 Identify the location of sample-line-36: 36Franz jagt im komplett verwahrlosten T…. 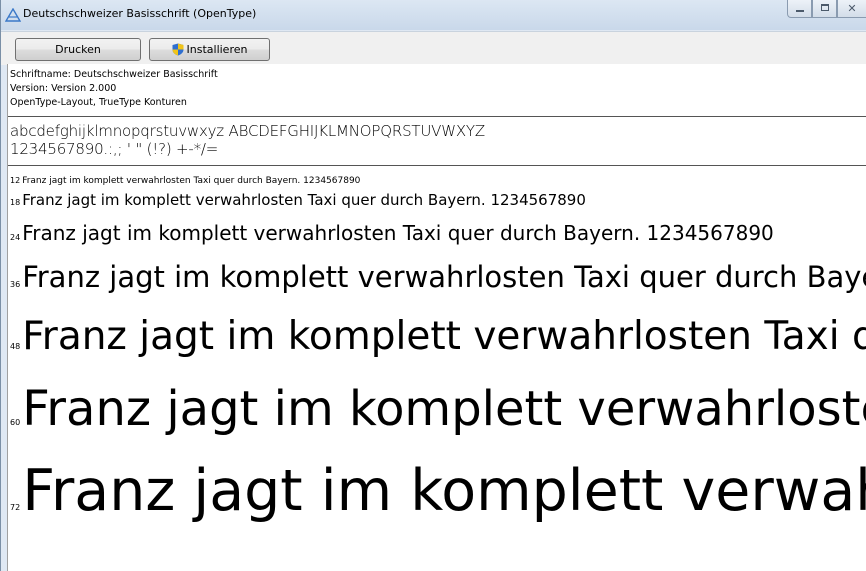
(438, 277).